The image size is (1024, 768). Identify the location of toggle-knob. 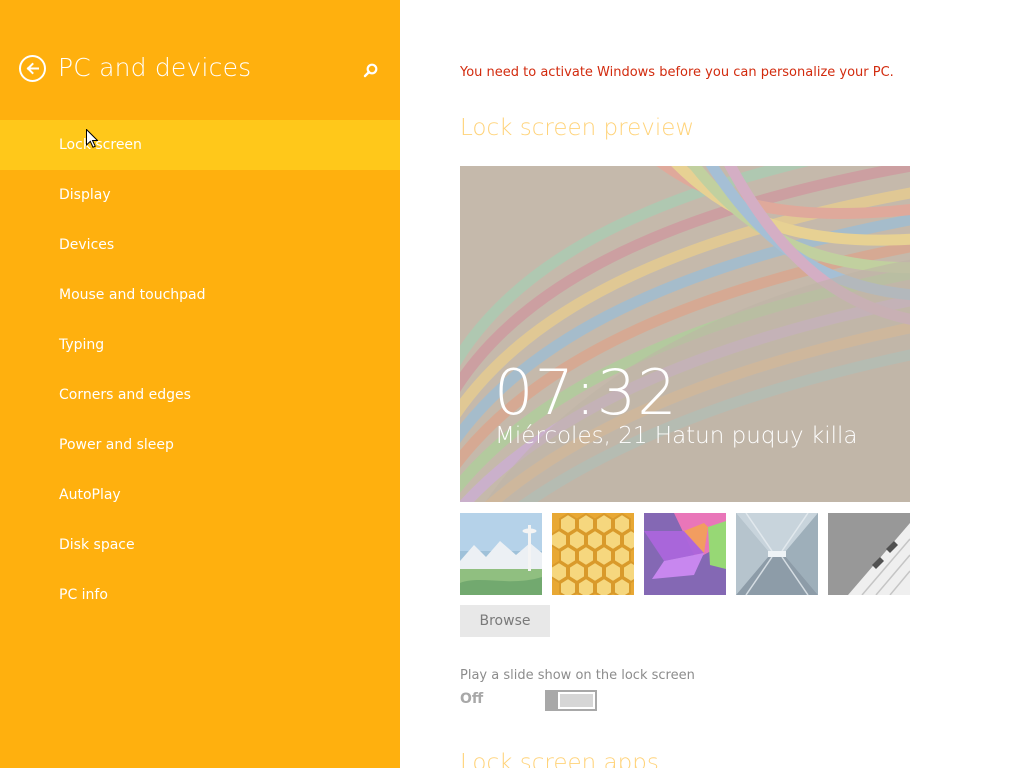
(552, 700).